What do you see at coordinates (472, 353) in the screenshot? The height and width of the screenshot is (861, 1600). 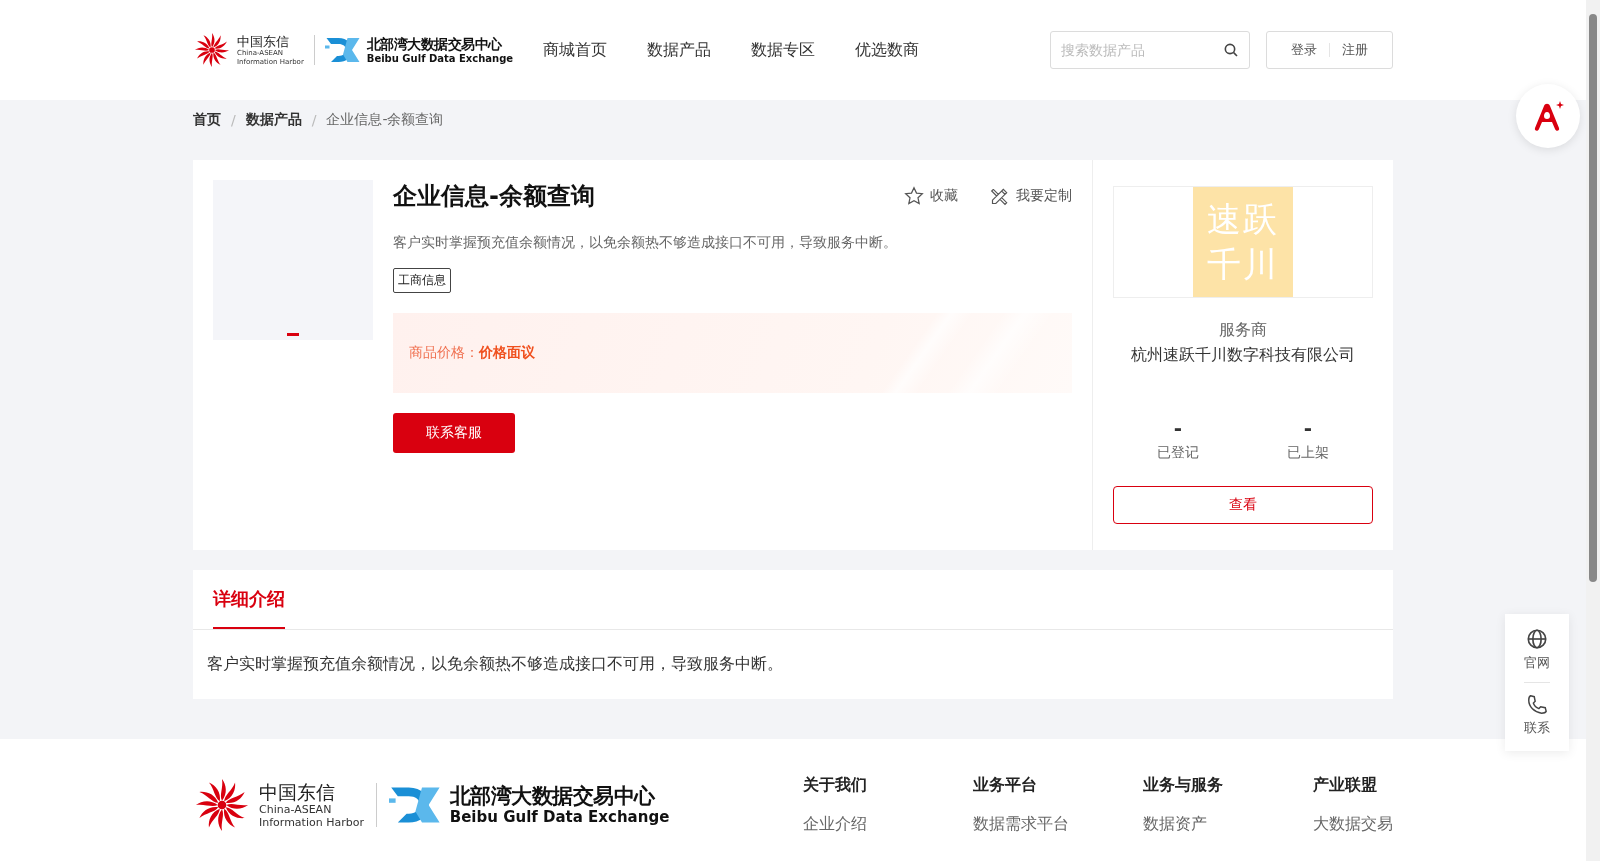 I see `price-text: 商品价格：价格面议` at bounding box center [472, 353].